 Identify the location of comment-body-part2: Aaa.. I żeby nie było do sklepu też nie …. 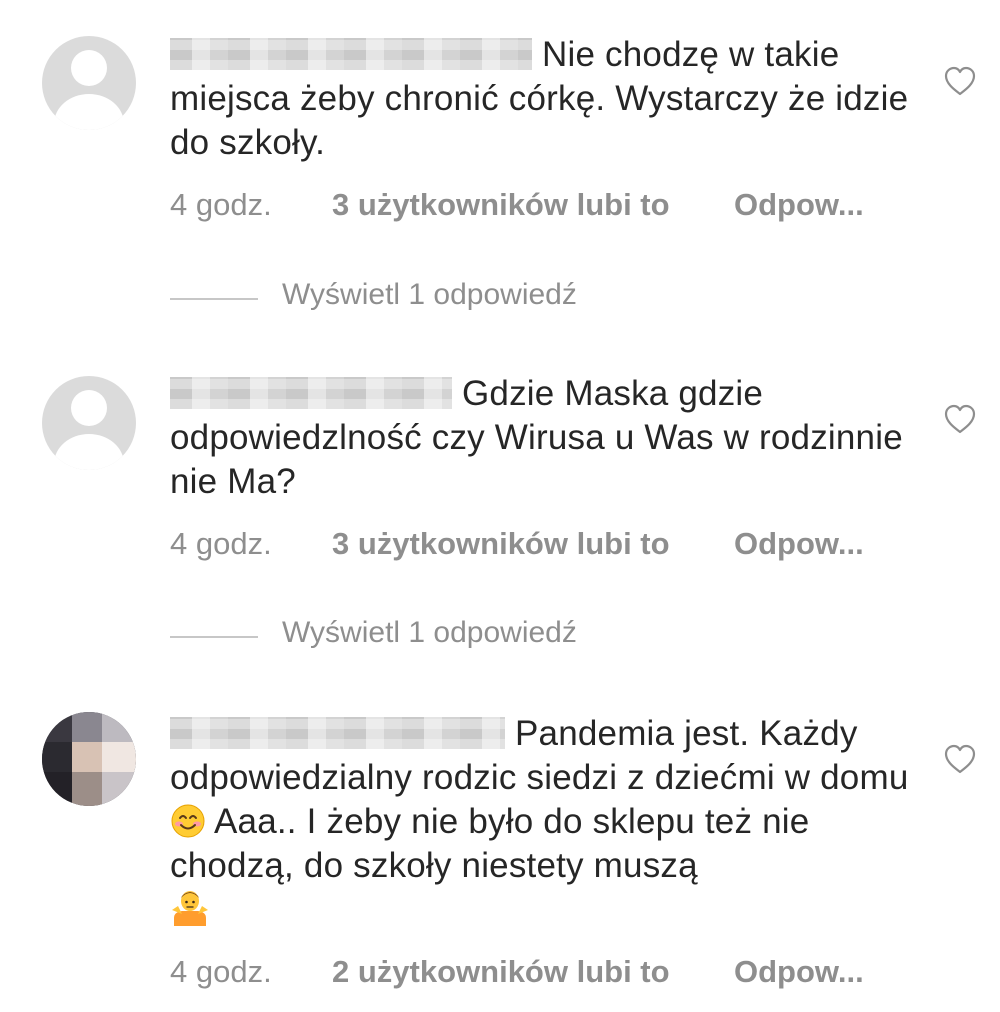
(490, 843).